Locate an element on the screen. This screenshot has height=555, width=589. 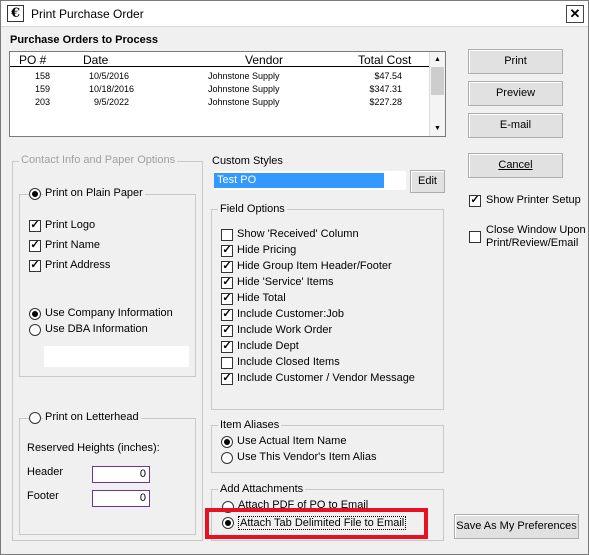
close-icon: ✕ is located at coordinates (575, 14).